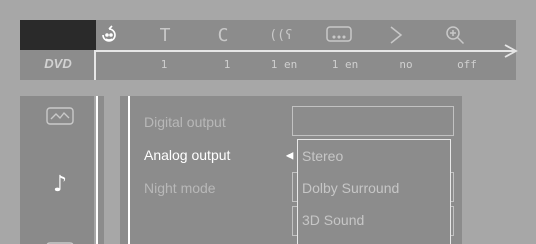  Describe the element at coordinates (397, 35) in the screenshot. I see `angle-icon` at that location.